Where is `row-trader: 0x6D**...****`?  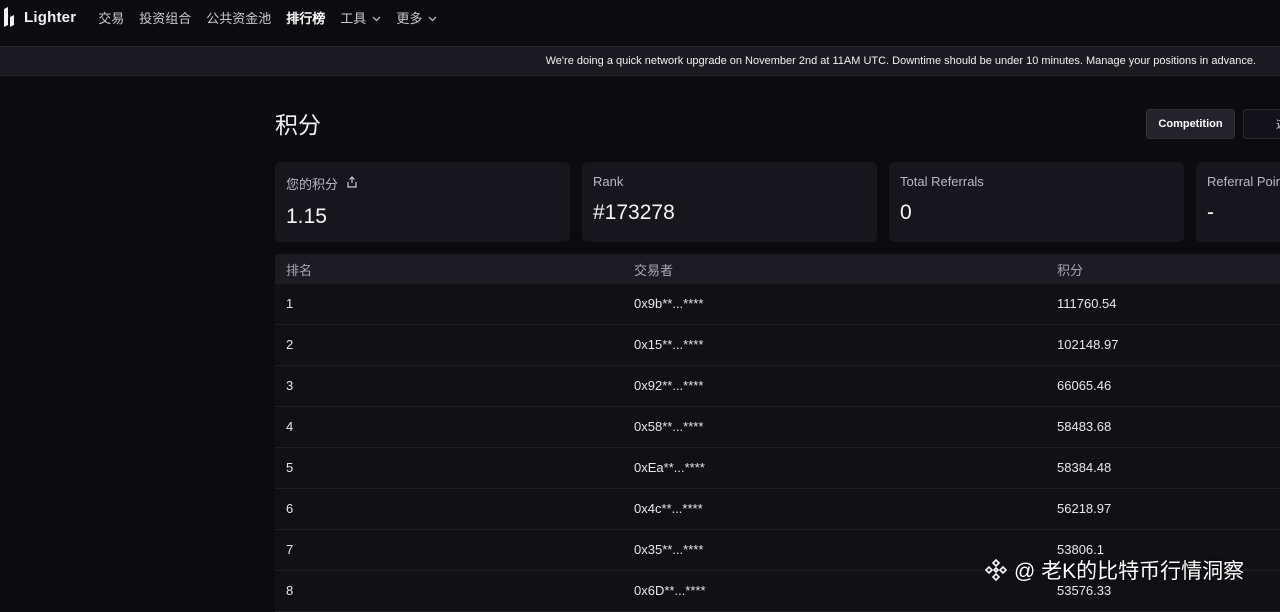
row-trader: 0x6D**...**** is located at coordinates (670, 590).